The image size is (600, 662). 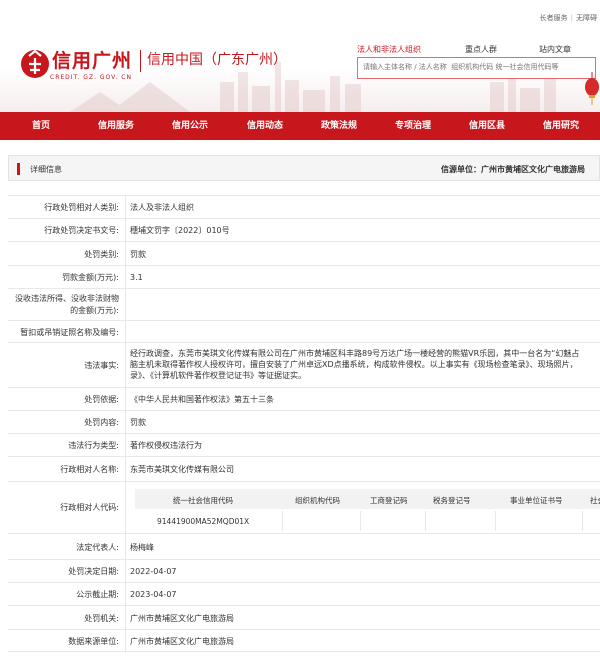 What do you see at coordinates (304, 641) in the screenshot?
I see `table-row: 数据来源单位: 广州市黄埔区文化广电旅游局` at bounding box center [304, 641].